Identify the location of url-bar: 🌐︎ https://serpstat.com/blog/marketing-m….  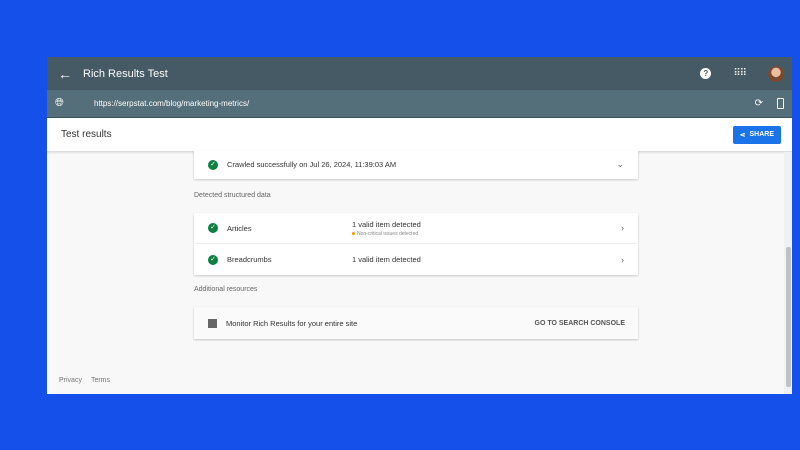
(419, 104).